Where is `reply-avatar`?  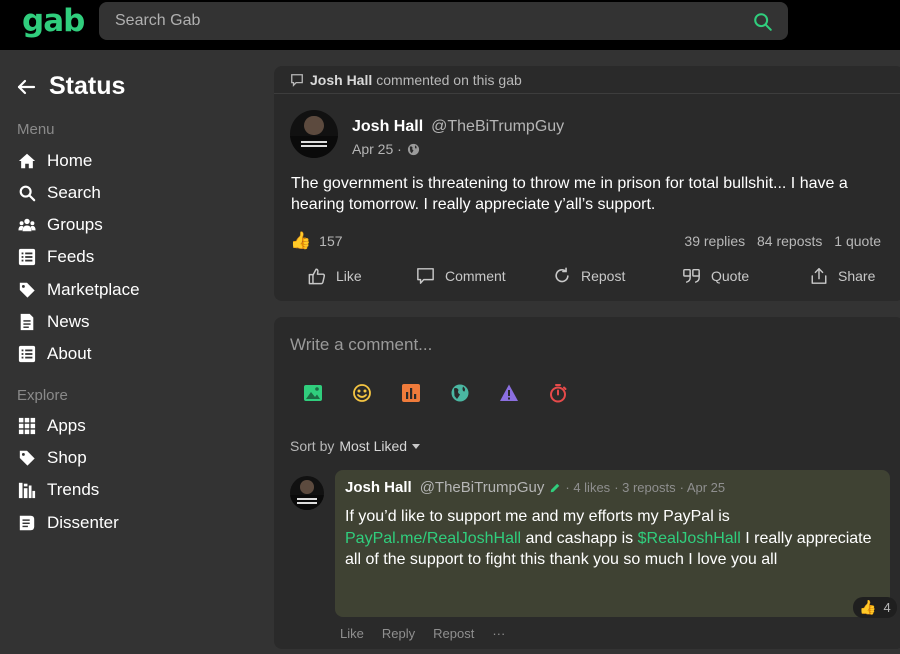
reply-avatar is located at coordinates (307, 493).